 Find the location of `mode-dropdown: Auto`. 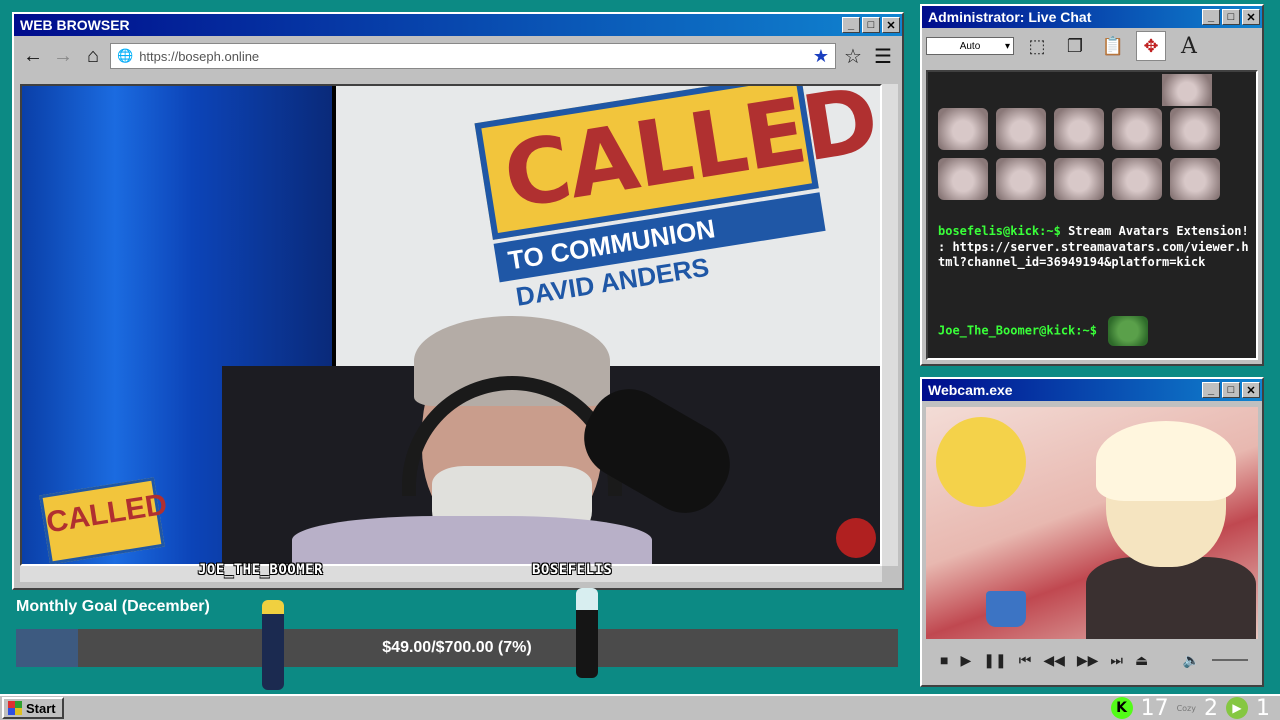

mode-dropdown: Auto is located at coordinates (970, 46).